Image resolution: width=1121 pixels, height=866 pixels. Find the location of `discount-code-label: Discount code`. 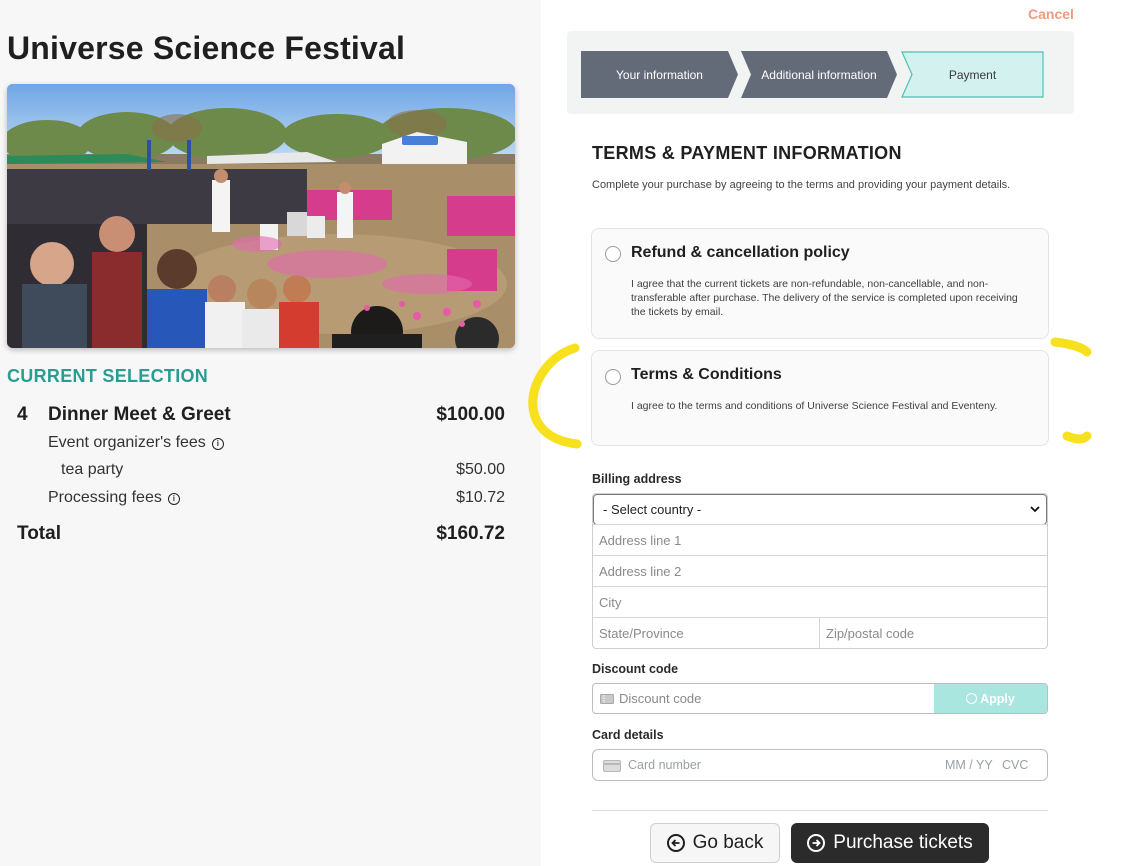

discount-code-label: Discount code is located at coordinates (635, 669).